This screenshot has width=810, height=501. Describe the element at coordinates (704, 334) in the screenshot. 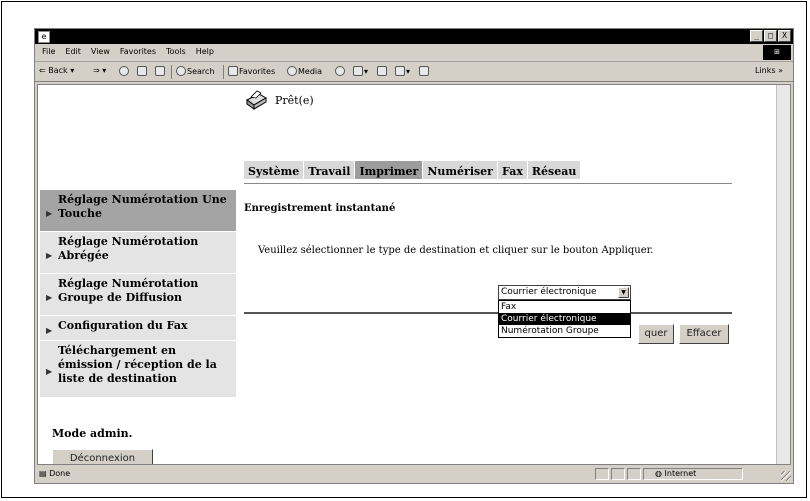

I see `clear-button: Effacer` at that location.